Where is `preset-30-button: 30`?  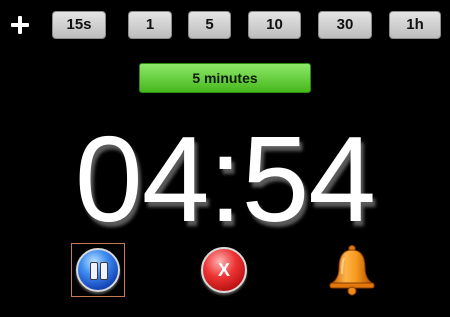 preset-30-button: 30 is located at coordinates (345, 25).